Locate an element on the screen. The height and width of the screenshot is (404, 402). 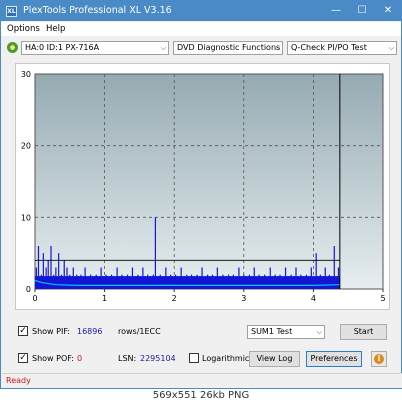
function-select: DVD Diagnostic Functions ⌵ is located at coordinates (228, 48).